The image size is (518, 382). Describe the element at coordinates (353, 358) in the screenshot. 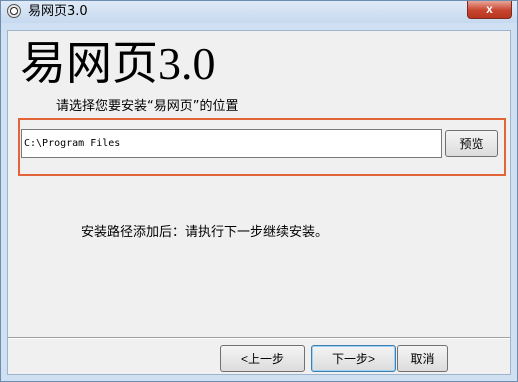

I see `next-button: 下一步>` at that location.